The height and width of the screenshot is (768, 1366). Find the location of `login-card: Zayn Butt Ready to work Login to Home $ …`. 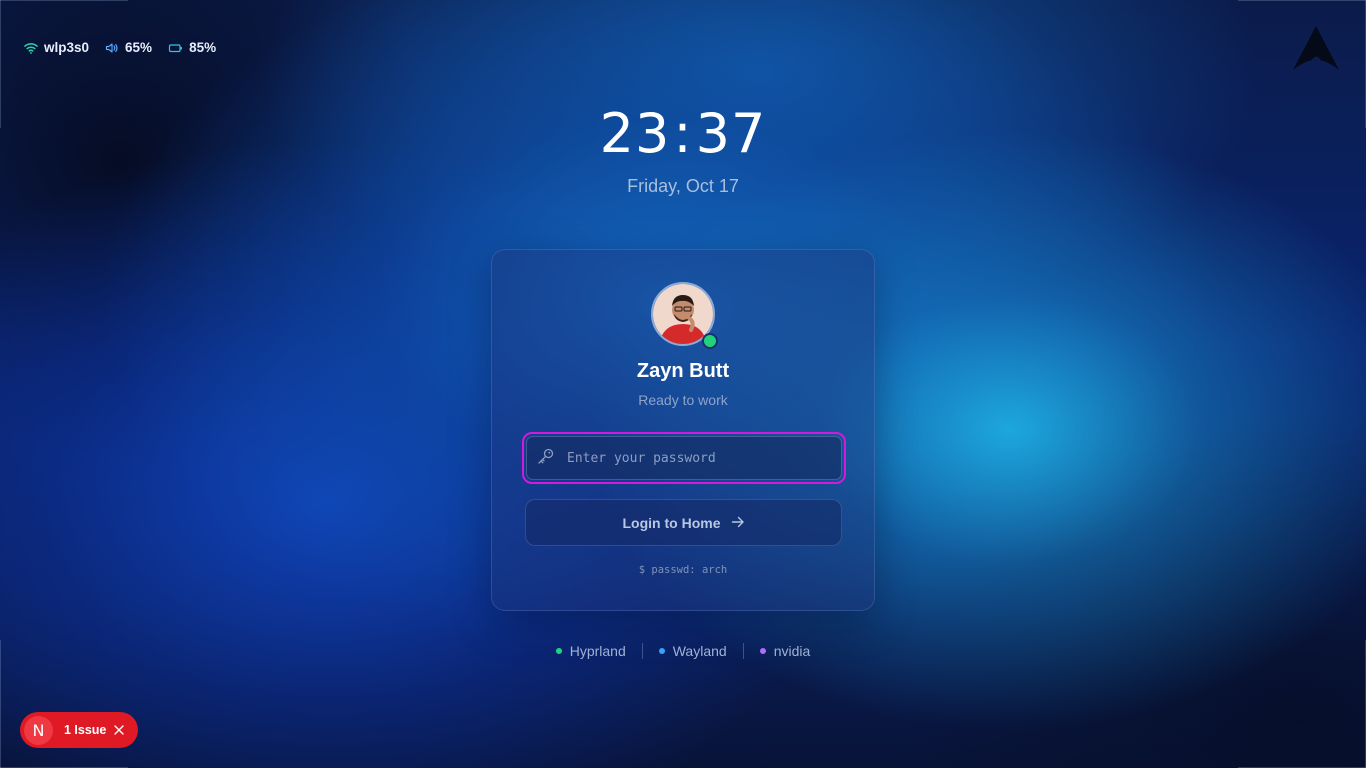

login-card: Zayn Butt Ready to work Login to Home $ … is located at coordinates (683, 430).